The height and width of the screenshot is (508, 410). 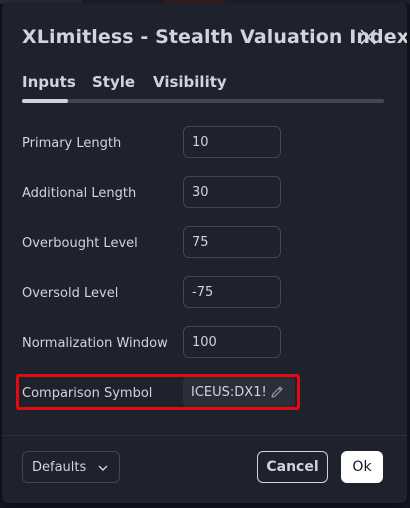 I want to click on cancel-button: Cancel, so click(x=292, y=467).